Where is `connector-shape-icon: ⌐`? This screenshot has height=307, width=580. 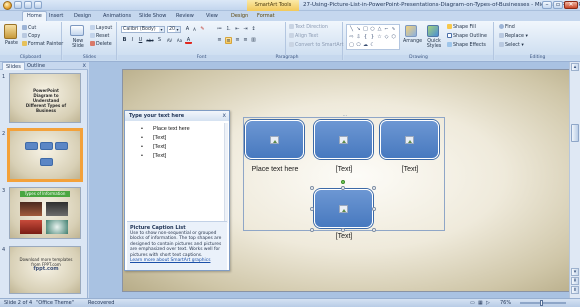 connector-shape-icon: ⌐ is located at coordinates (386, 29).